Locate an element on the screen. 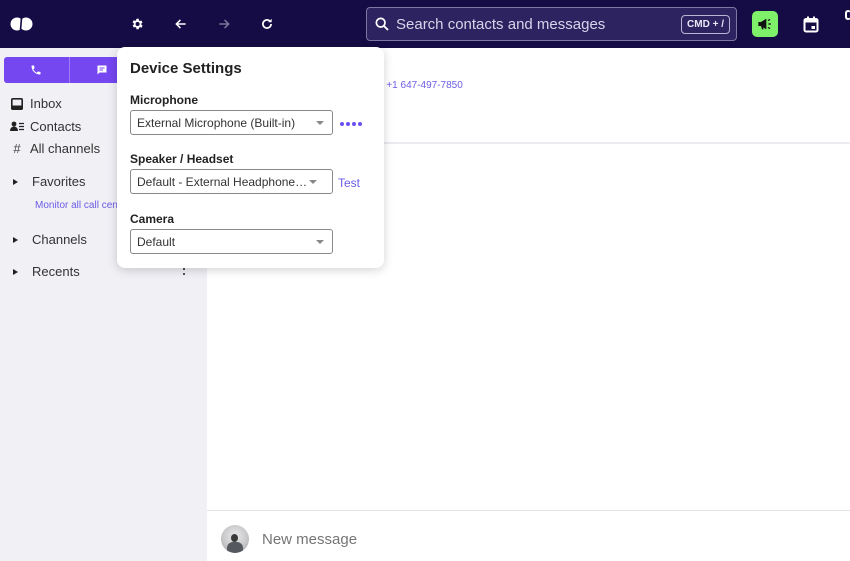 The image size is (850, 561). speaker-select: Default - External Headphones (Built-in) is located at coordinates (231, 181).